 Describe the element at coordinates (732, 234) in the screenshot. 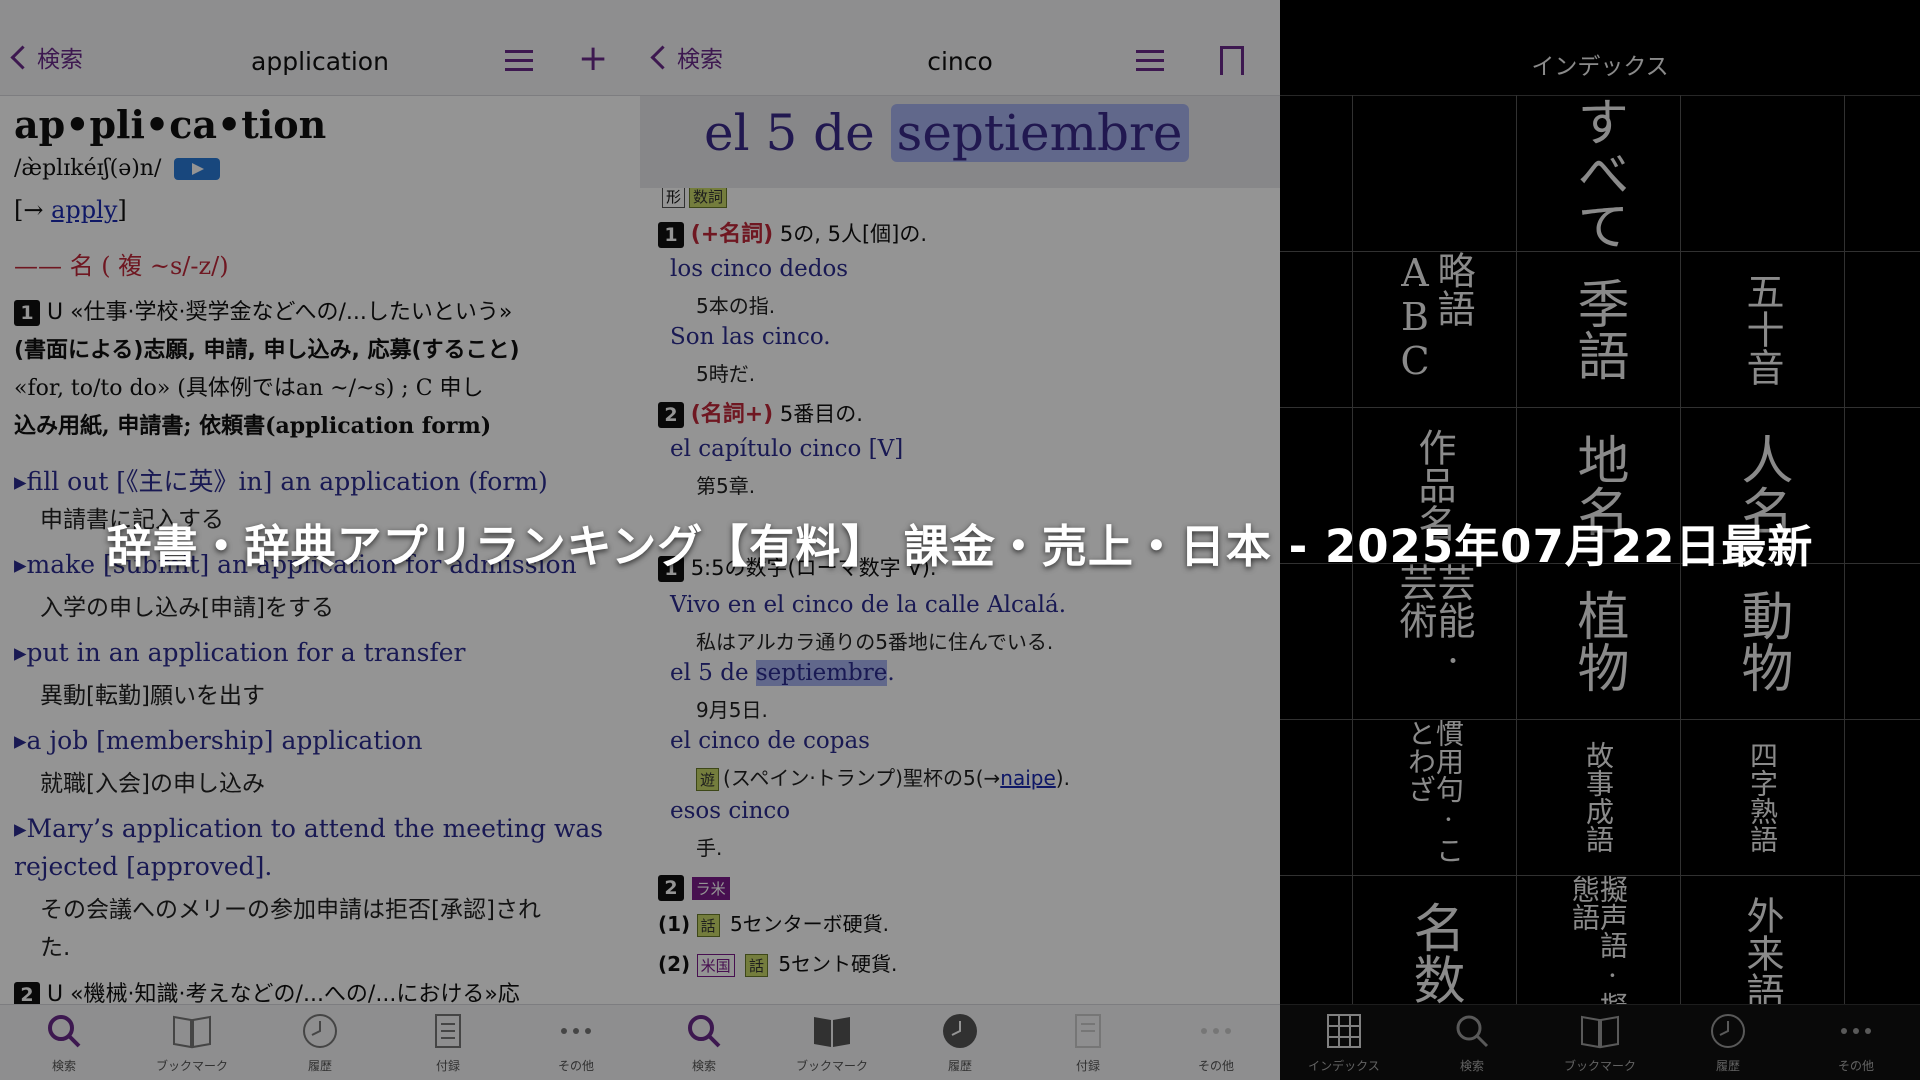

I see `pos-label: (+名詞)` at that location.